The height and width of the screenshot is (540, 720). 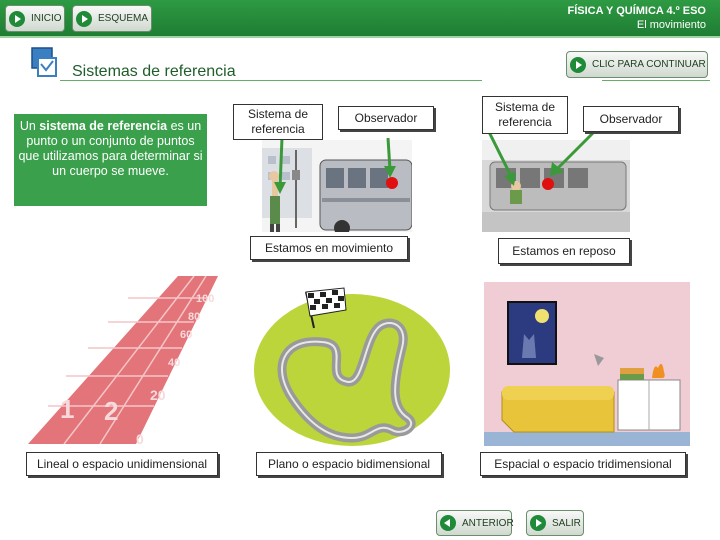 What do you see at coordinates (186, 335) in the screenshot?
I see `distance-60: 60` at bounding box center [186, 335].